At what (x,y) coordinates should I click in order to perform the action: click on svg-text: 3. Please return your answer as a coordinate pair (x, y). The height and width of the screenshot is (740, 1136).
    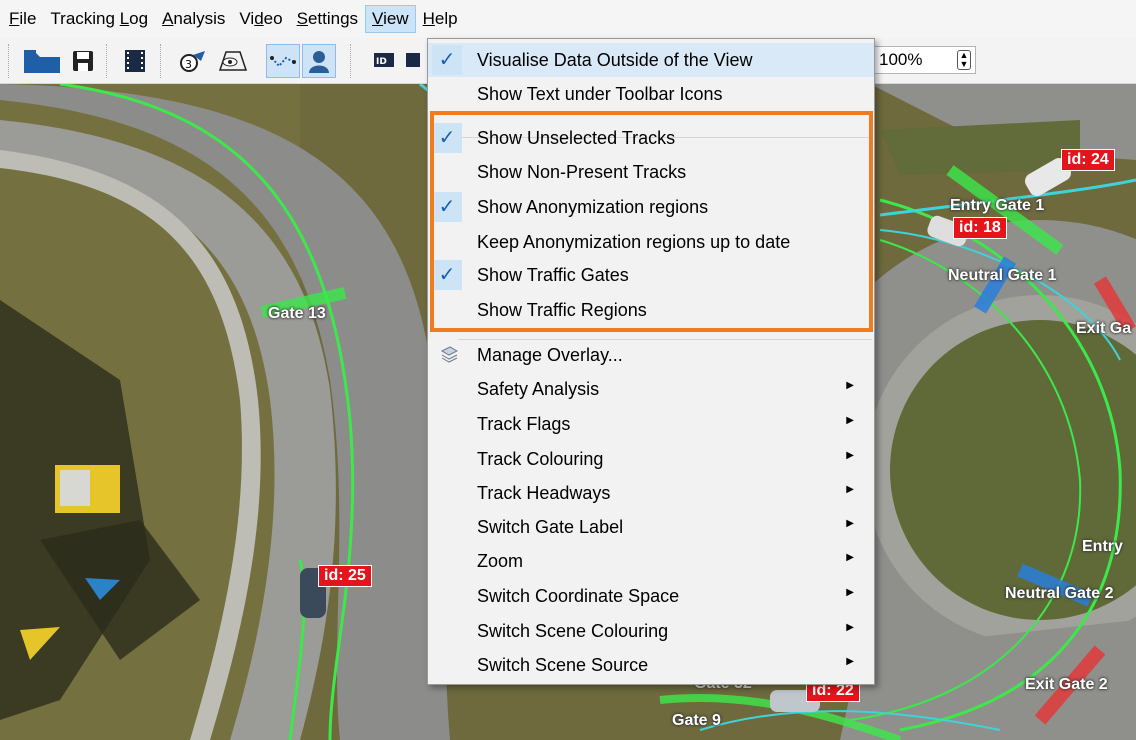
    Looking at the image, I should click on (188, 64).